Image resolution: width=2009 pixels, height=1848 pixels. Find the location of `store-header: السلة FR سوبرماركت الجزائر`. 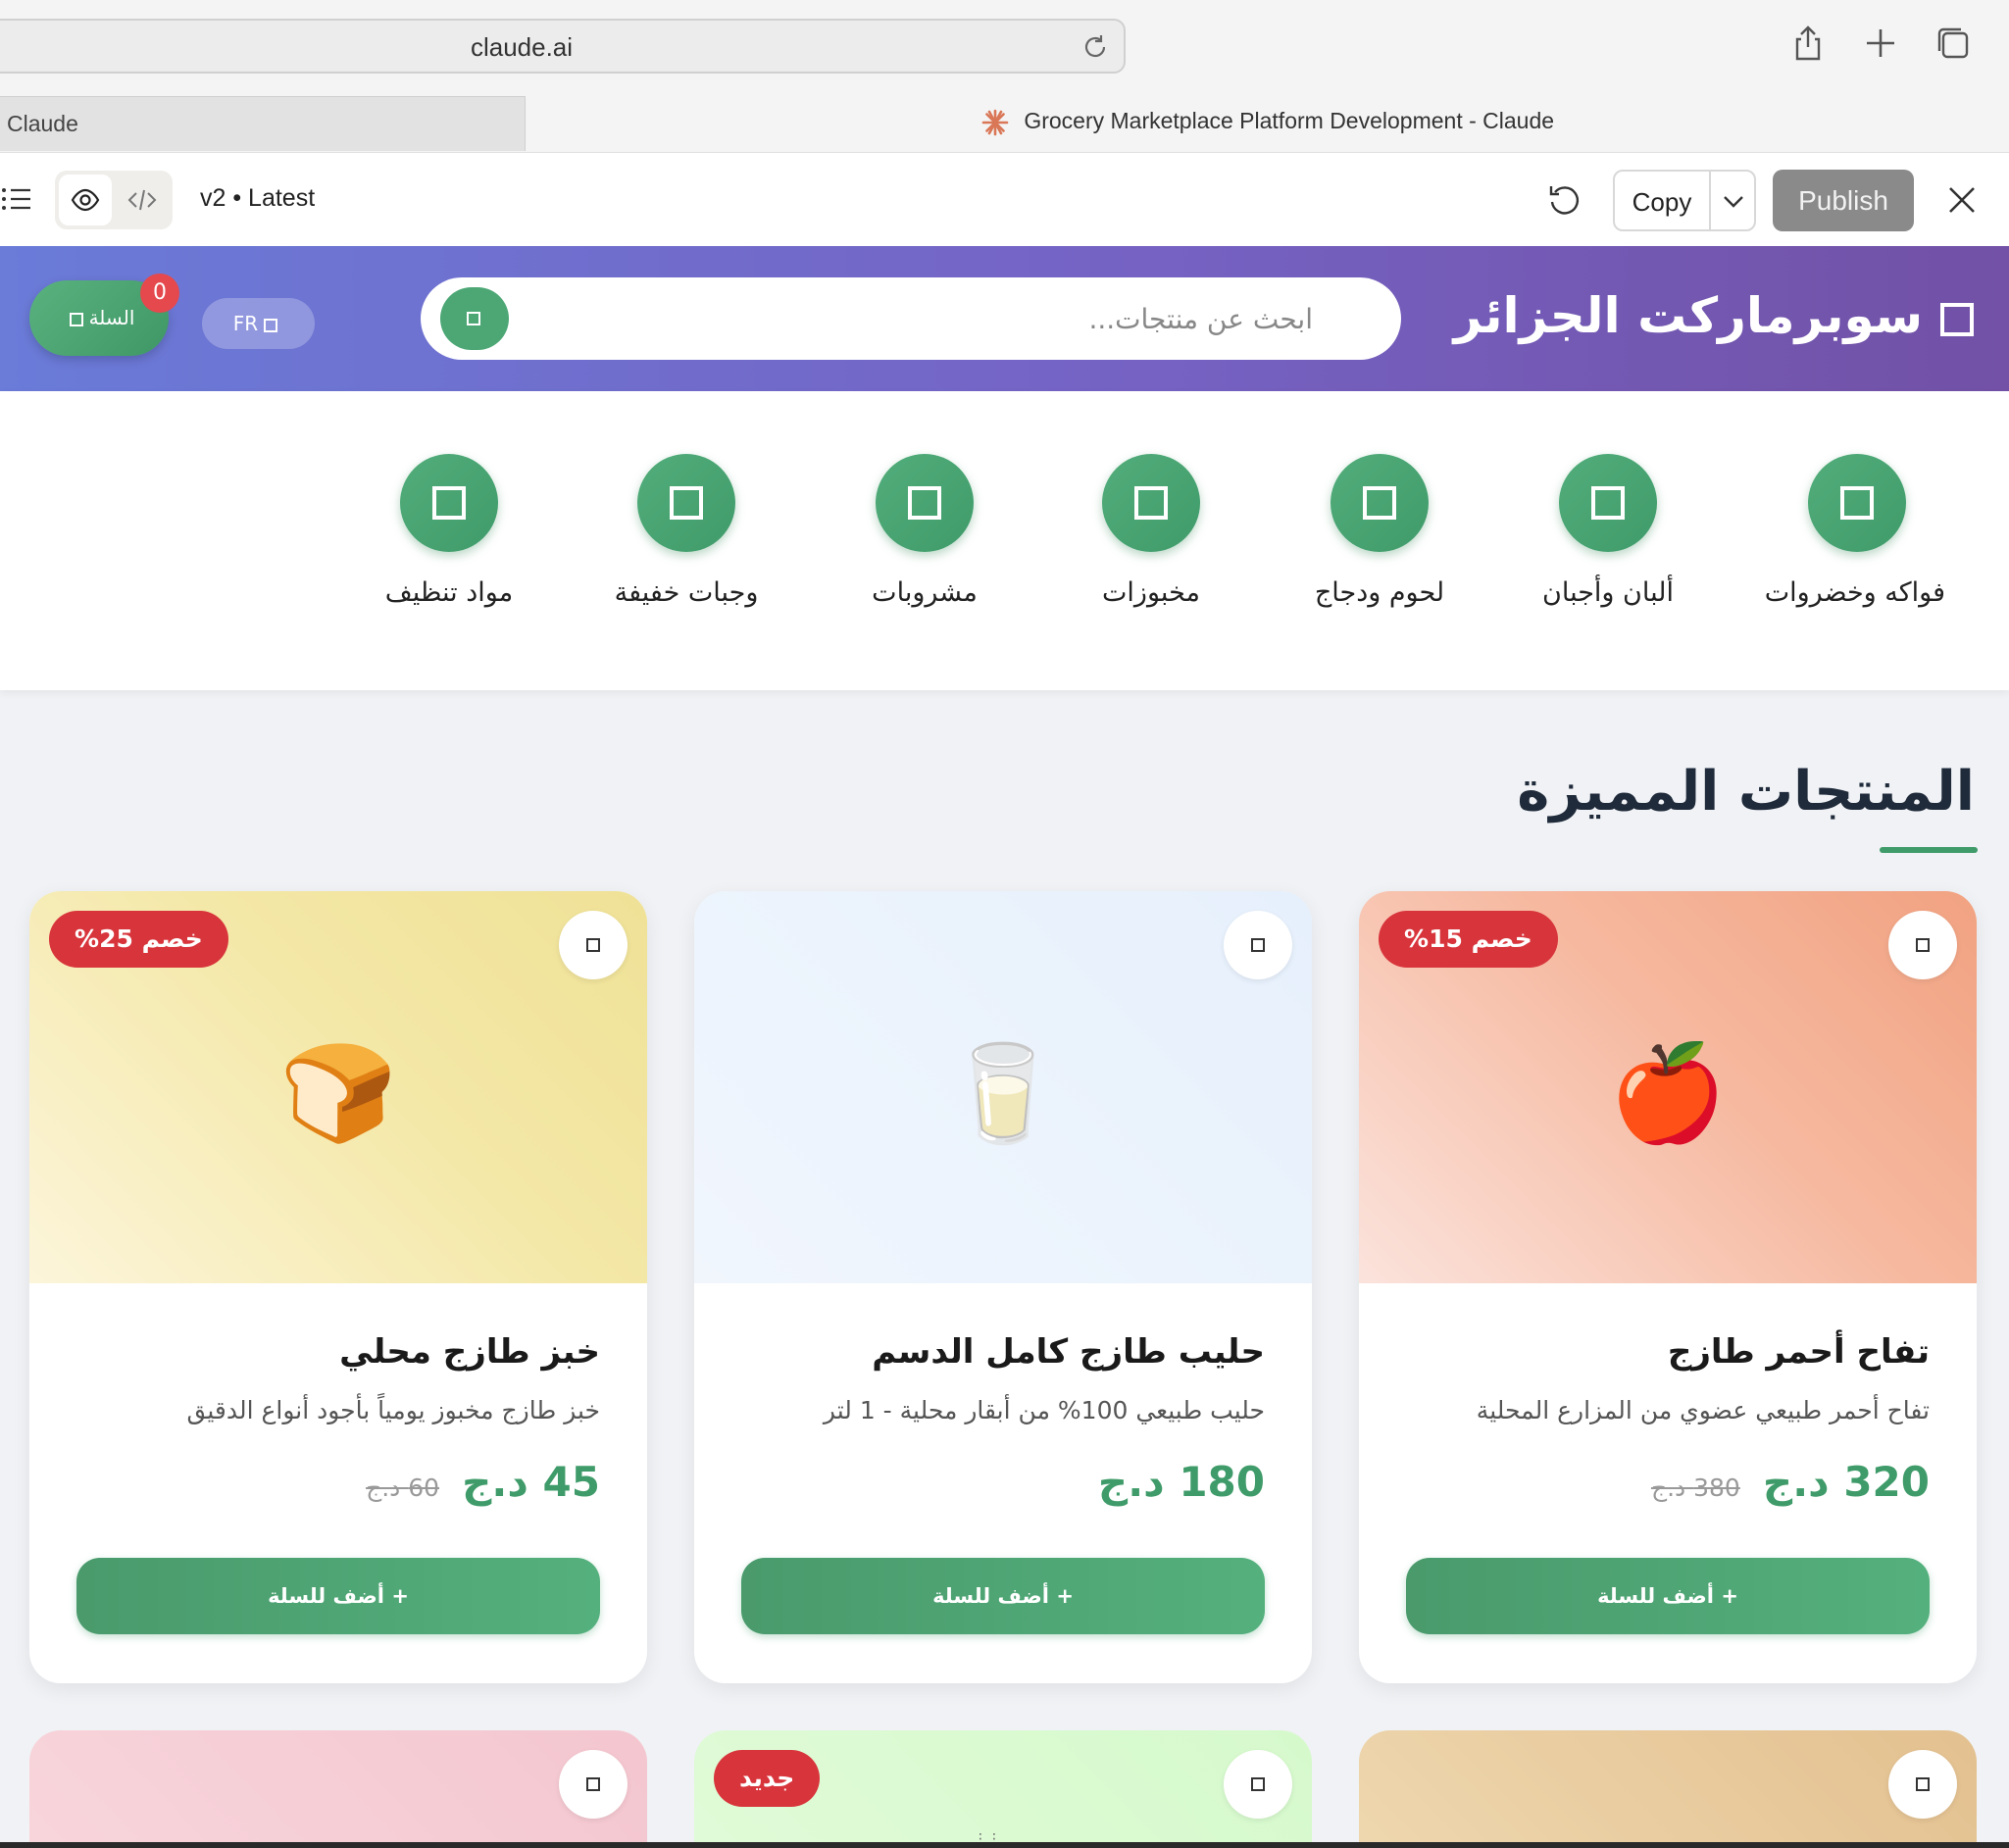

store-header: السلة FR سوبرماركت الجزائر is located at coordinates (1004, 318).